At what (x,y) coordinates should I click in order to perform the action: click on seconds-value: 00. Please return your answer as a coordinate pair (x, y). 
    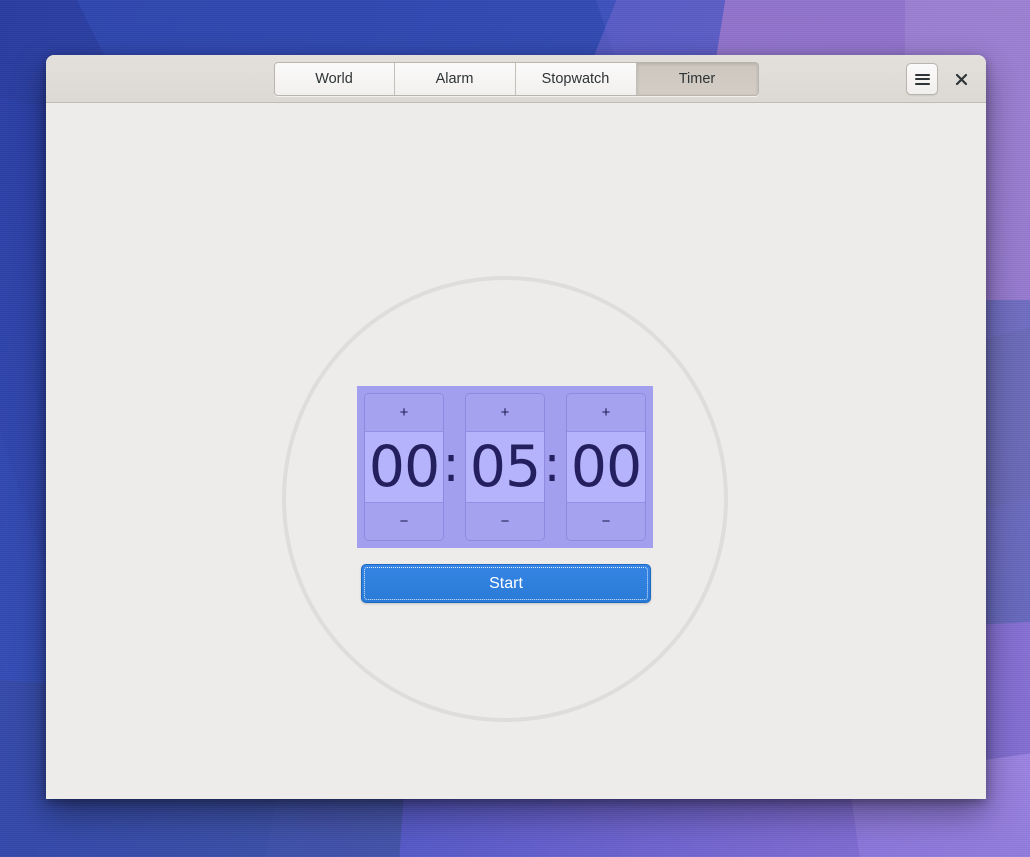
    Looking at the image, I should click on (606, 467).